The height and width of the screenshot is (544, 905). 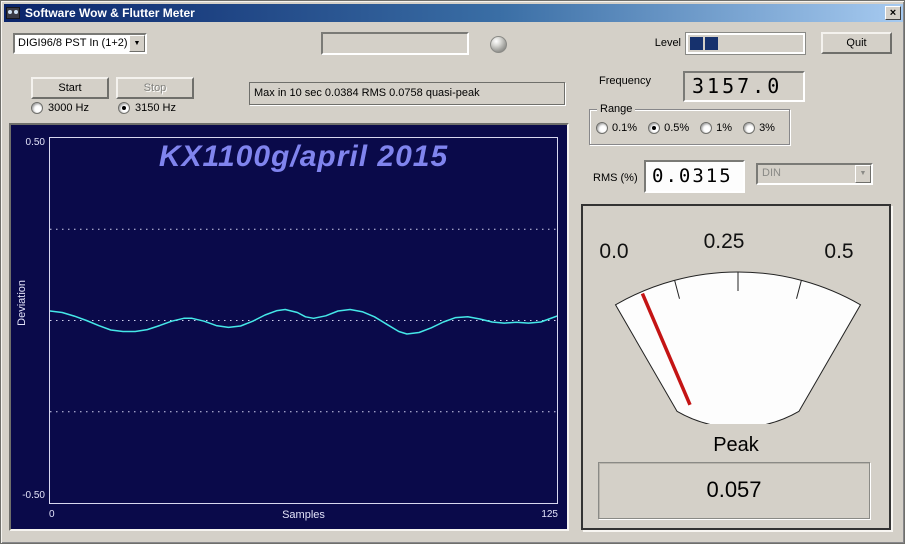 I want to click on weighting-select: DIN ▼, so click(x=814, y=174).